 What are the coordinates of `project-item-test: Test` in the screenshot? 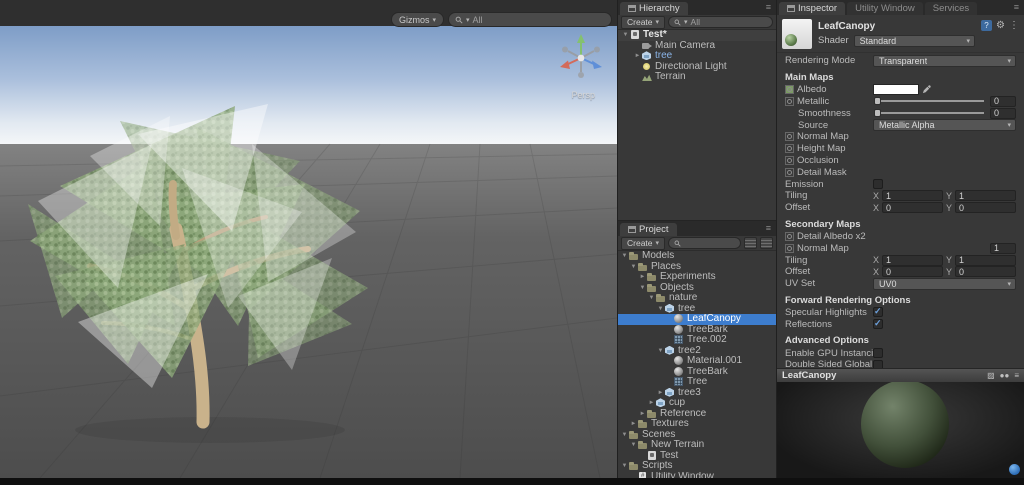 It's located at (697, 456).